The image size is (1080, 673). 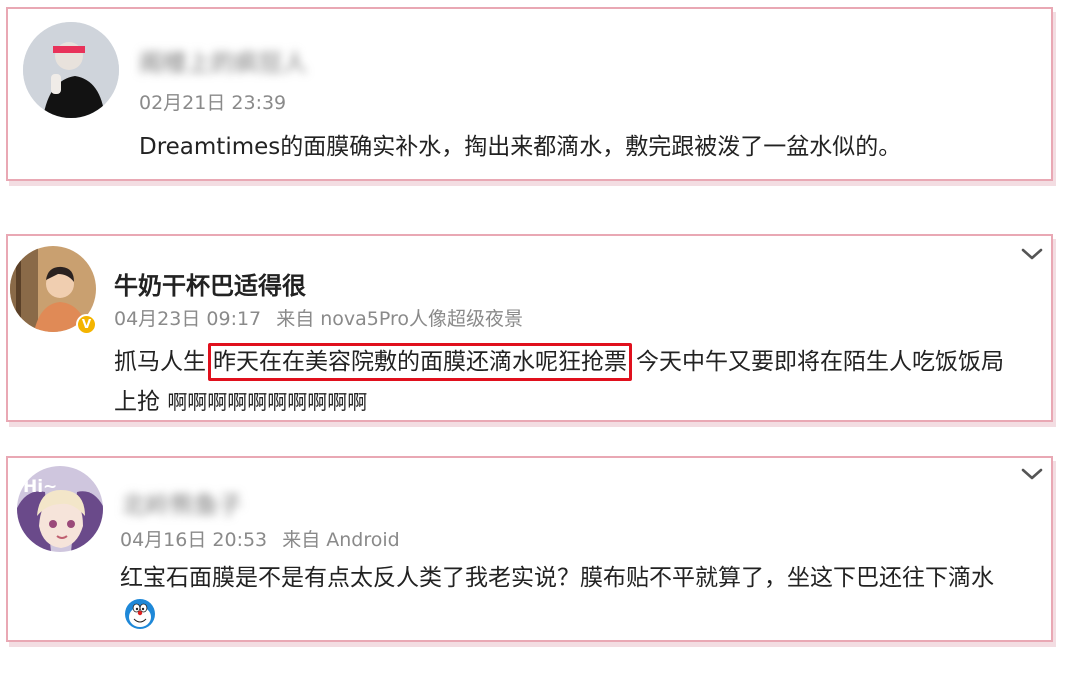 I want to click on comment-meta: 04月23日 09:17 来自 nova5Pro人像超级夜景, so click(x=323, y=317).